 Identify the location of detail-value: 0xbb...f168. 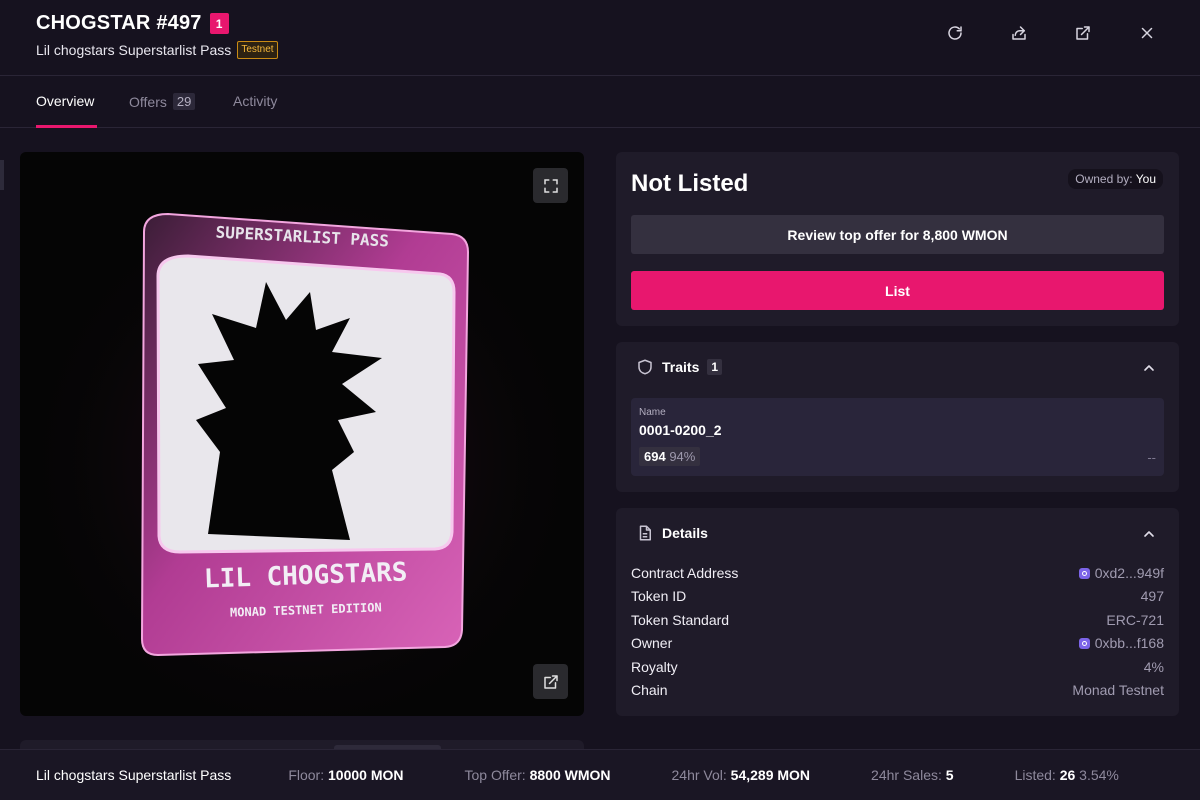
(1129, 643).